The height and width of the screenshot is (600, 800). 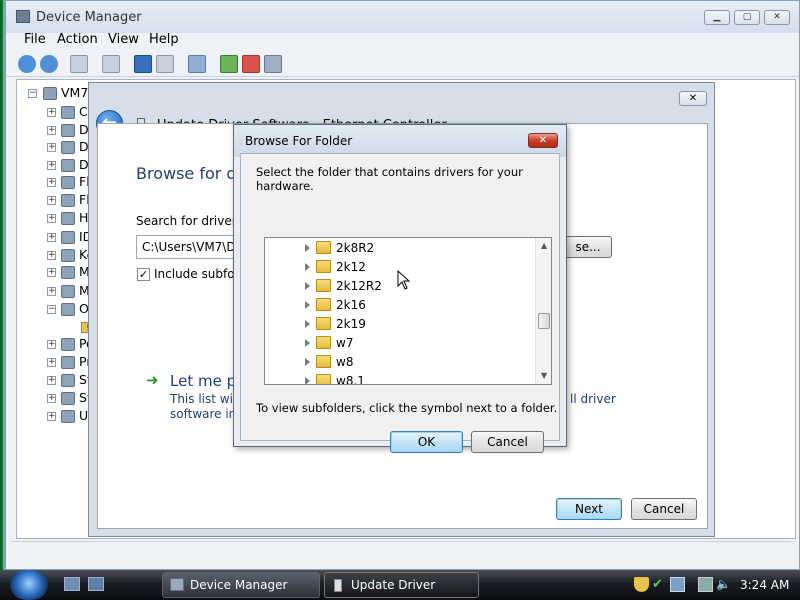 I want to click on processor-icon, so click(x=68, y=362).